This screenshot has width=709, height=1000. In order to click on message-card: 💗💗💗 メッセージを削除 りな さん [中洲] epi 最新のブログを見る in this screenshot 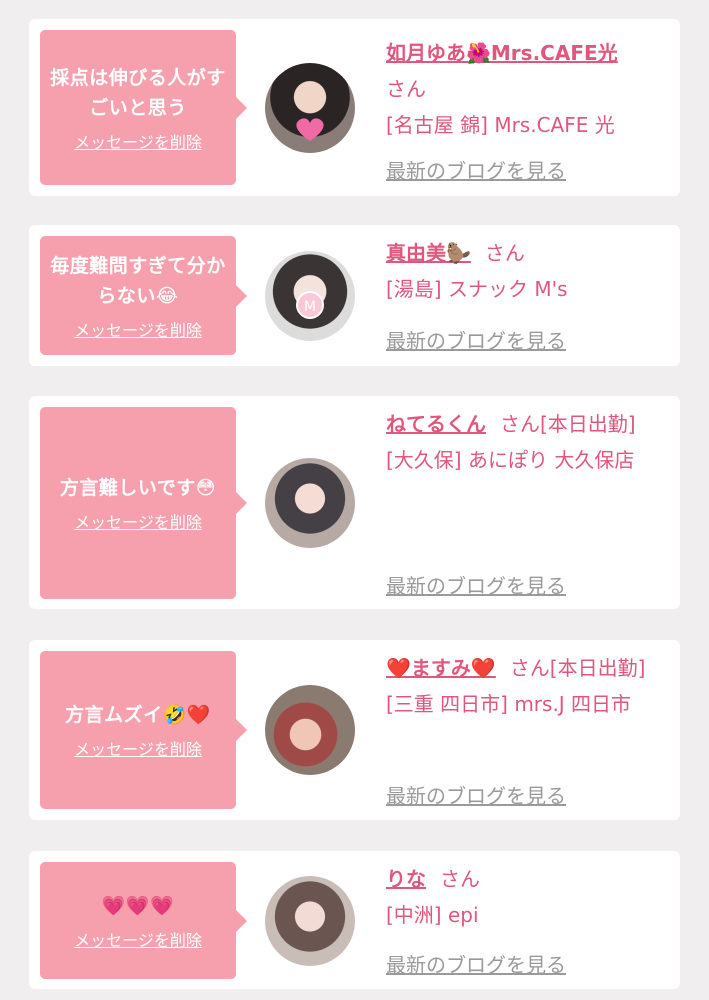, I will do `click(354, 920)`.